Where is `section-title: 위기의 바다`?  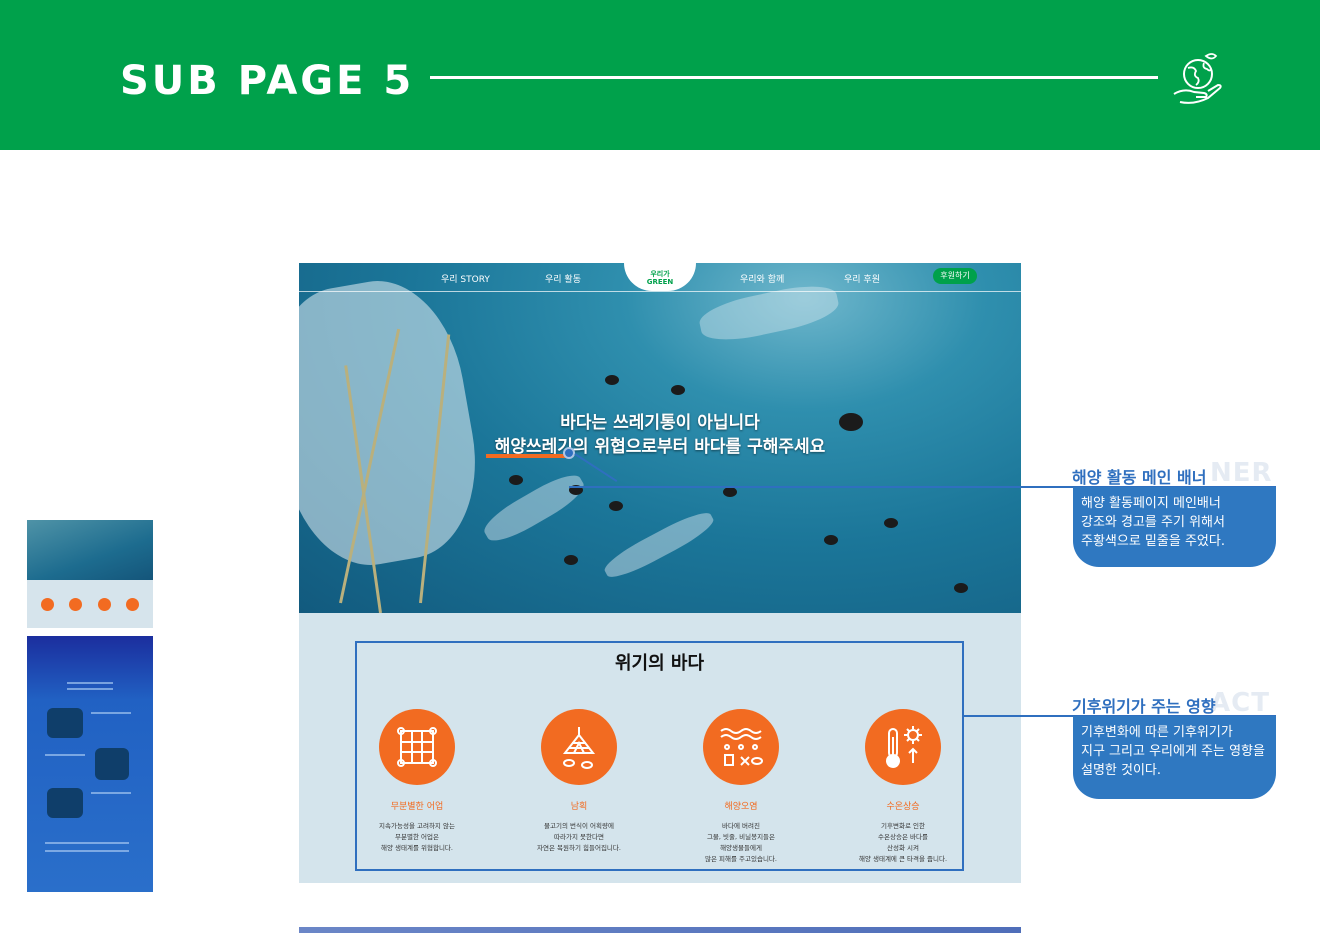
section-title: 위기의 바다 is located at coordinates (659, 663).